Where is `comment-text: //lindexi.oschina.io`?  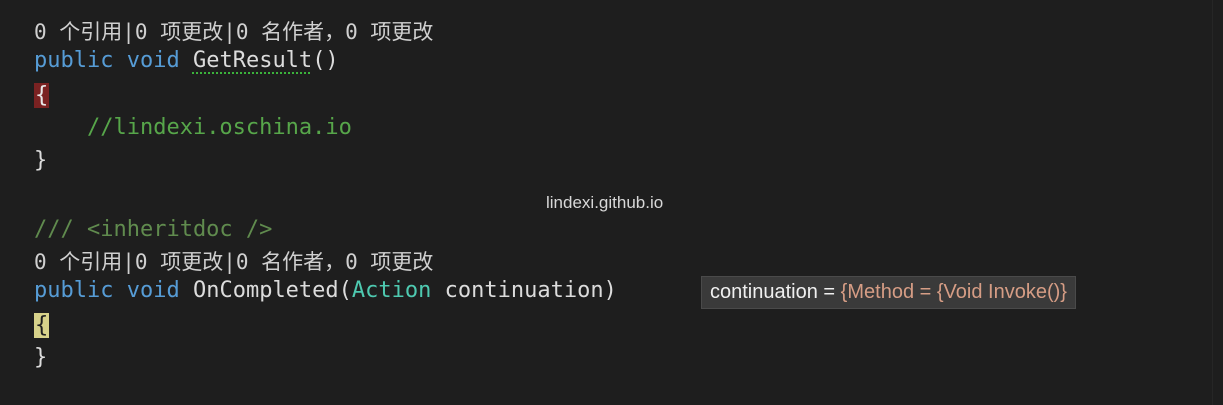
comment-text: //lindexi.oschina.io is located at coordinates (219, 127).